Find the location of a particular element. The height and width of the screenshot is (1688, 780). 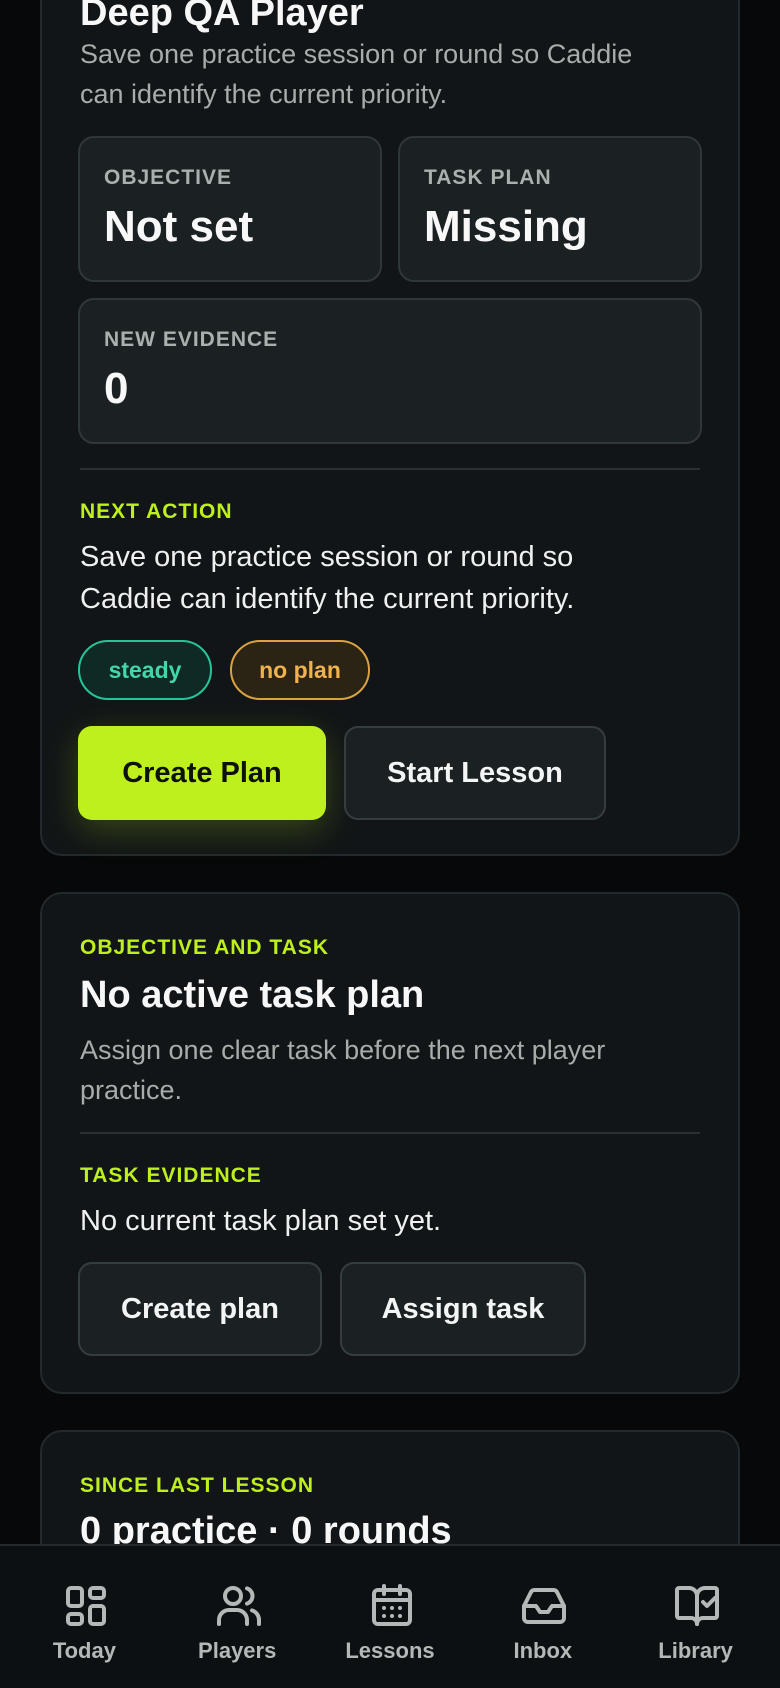

bottom-tab-bar: Today Players Lessons Inbox Library is located at coordinates (390, 1616).